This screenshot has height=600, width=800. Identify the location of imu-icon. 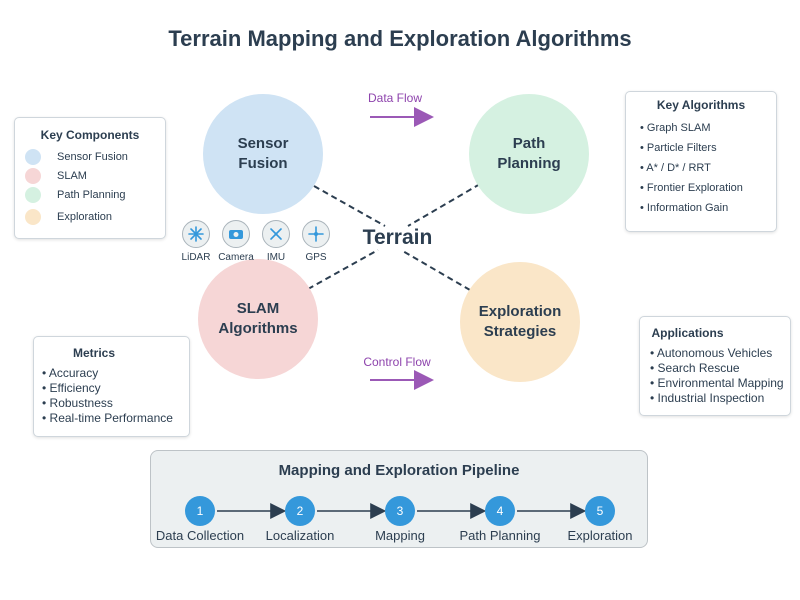
(276, 234).